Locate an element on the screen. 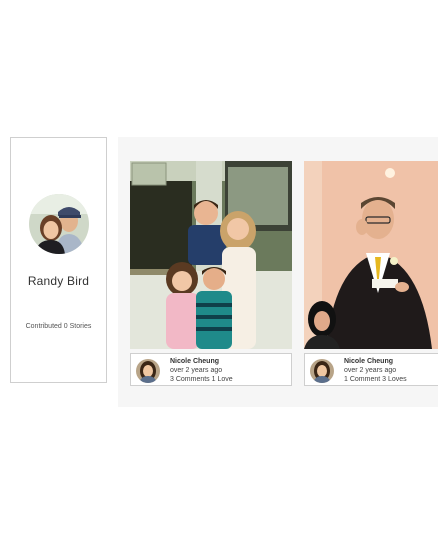 This screenshot has height=547, width=438. contributed-stories-count: Contributed 0 Stories is located at coordinates (58, 326).